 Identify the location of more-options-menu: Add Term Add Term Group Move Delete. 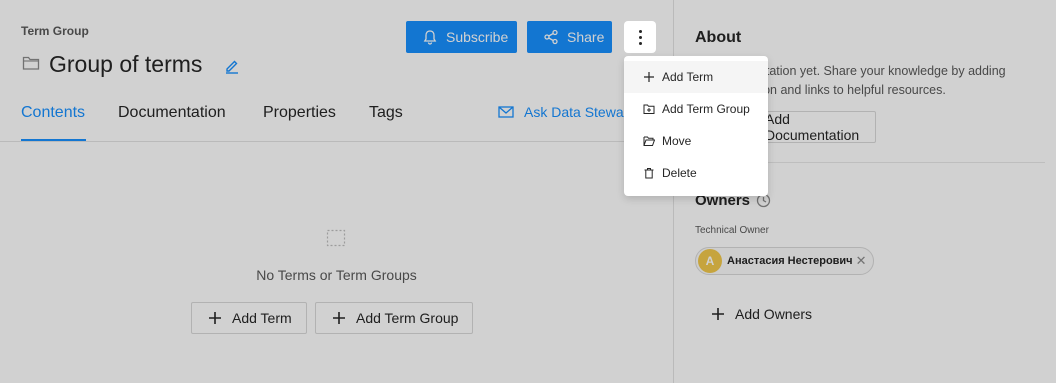
(696, 126).